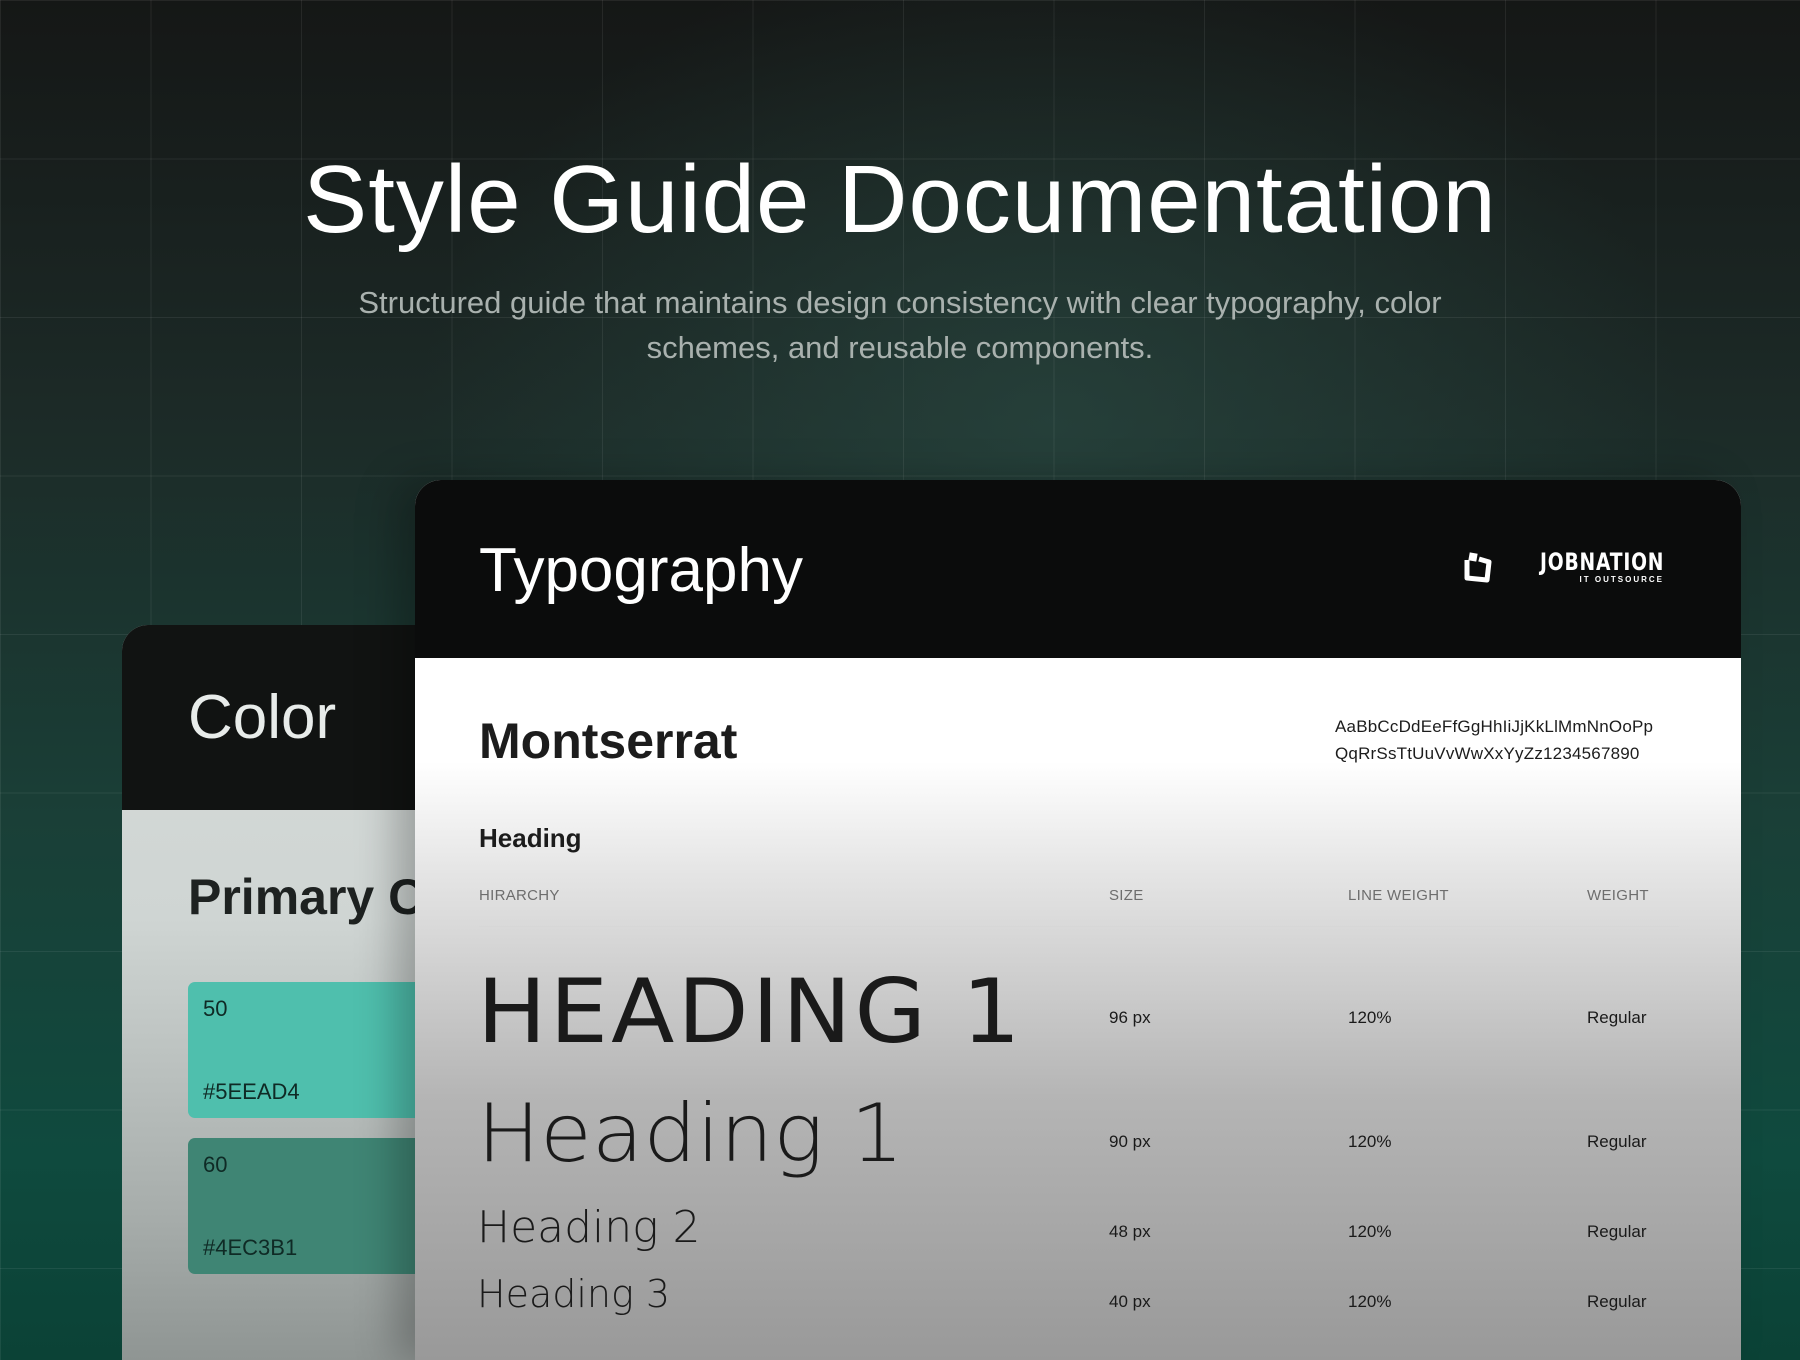 The width and height of the screenshot is (1800, 1360). Describe the element at coordinates (306, 897) in the screenshot. I see `primary-color-heading: Primary C` at that location.